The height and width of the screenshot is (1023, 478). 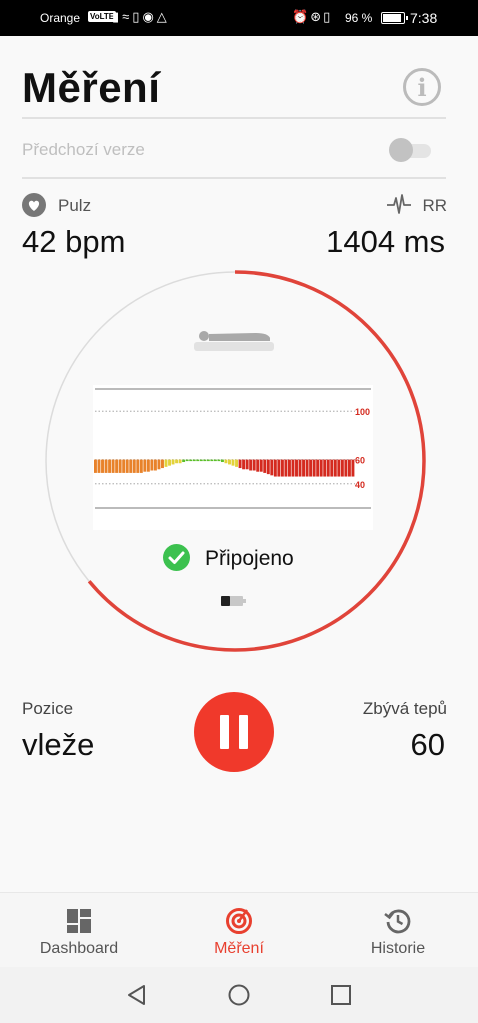 What do you see at coordinates (404, 708) in the screenshot?
I see `remaining-beats-label: Zbývá tepů` at bounding box center [404, 708].